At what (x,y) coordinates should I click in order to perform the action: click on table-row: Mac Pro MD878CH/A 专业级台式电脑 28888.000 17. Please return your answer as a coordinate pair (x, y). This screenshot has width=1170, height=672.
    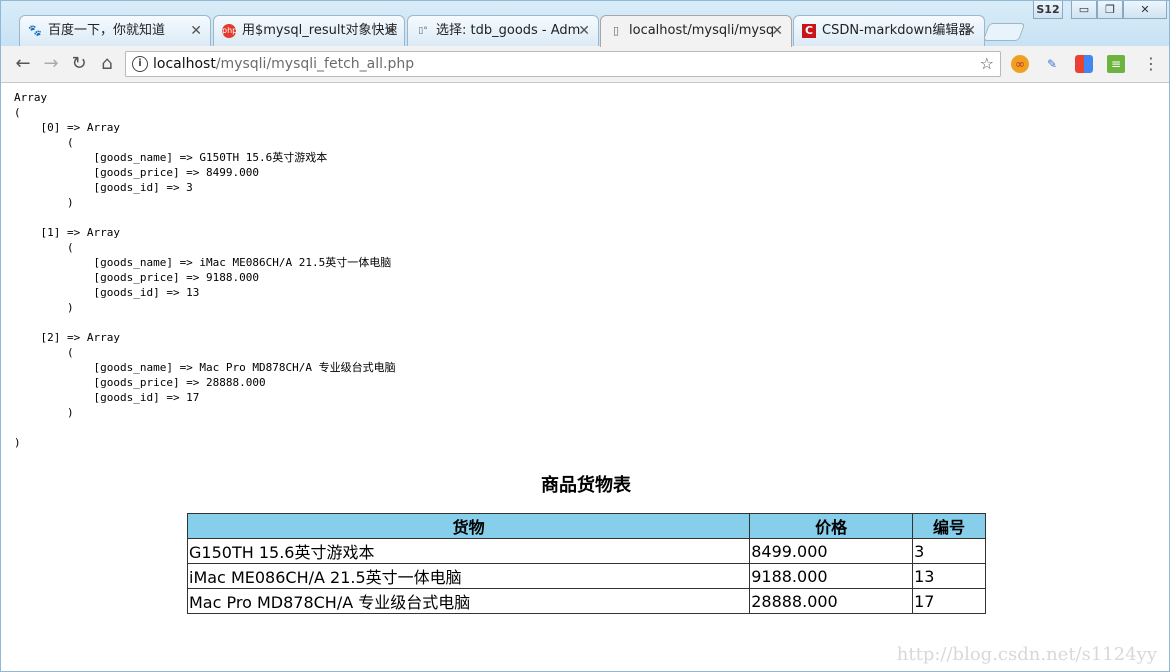
    Looking at the image, I should click on (586, 601).